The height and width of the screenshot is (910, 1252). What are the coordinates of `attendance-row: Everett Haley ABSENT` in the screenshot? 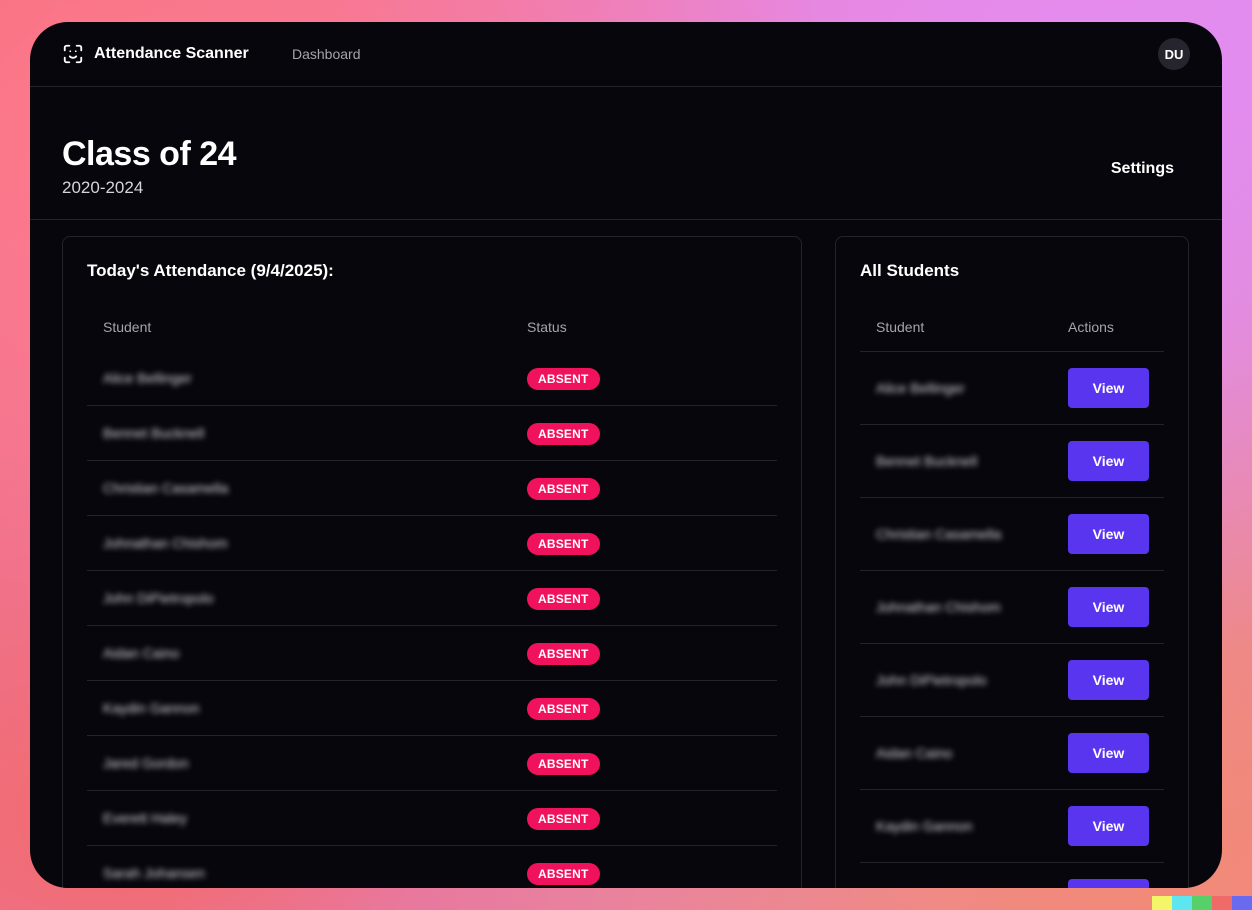 It's located at (432, 818).